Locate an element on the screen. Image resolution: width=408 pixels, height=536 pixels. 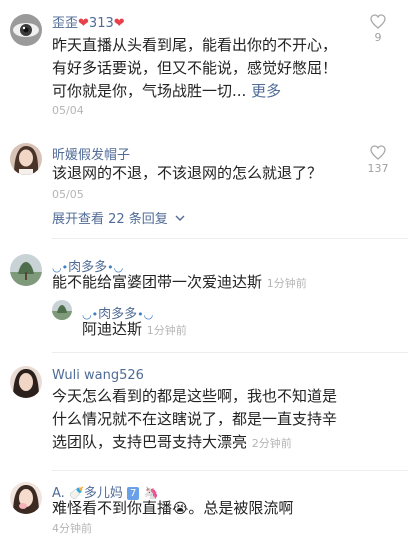
comment-body: 能不能给富婆团带一次爱迪达斯 is located at coordinates (157, 282).